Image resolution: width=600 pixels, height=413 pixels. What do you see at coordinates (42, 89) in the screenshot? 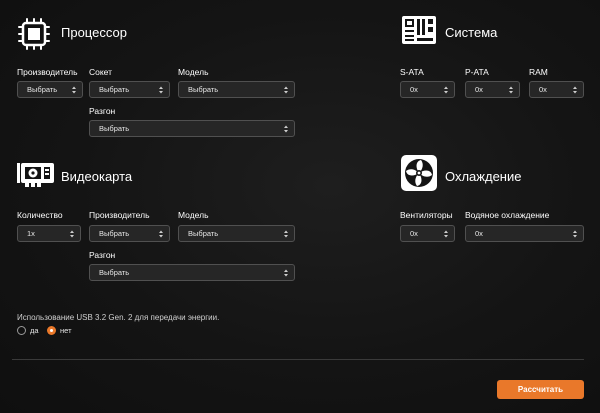
I see `cpu-manufacturer-value: Выбрать` at bounding box center [42, 89].